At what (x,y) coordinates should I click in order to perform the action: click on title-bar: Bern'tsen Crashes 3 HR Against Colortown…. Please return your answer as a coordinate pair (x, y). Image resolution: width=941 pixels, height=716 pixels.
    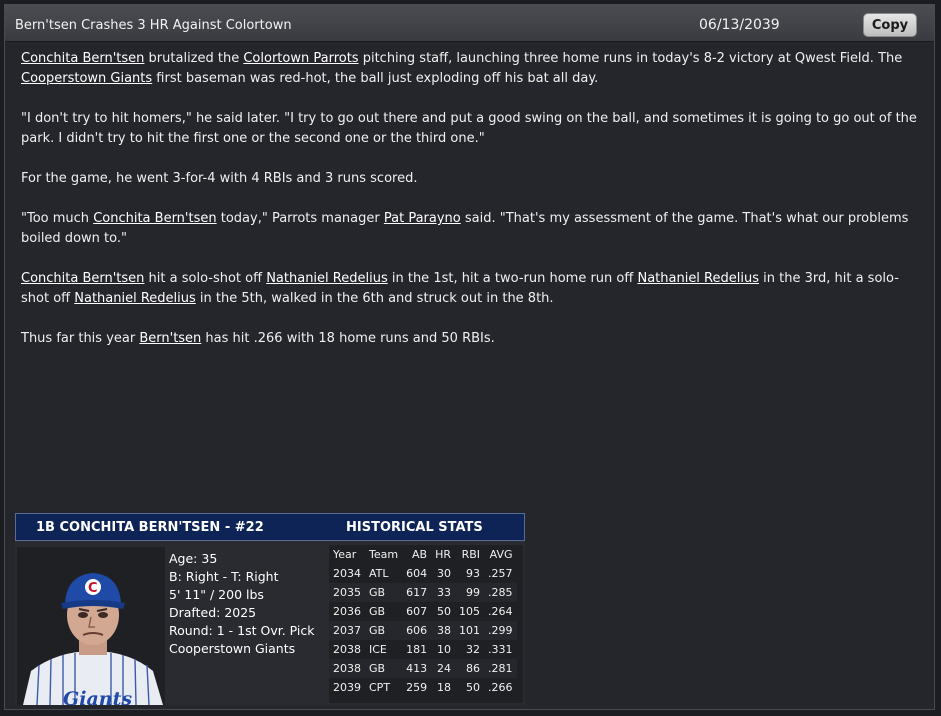
    Looking at the image, I should click on (469, 23).